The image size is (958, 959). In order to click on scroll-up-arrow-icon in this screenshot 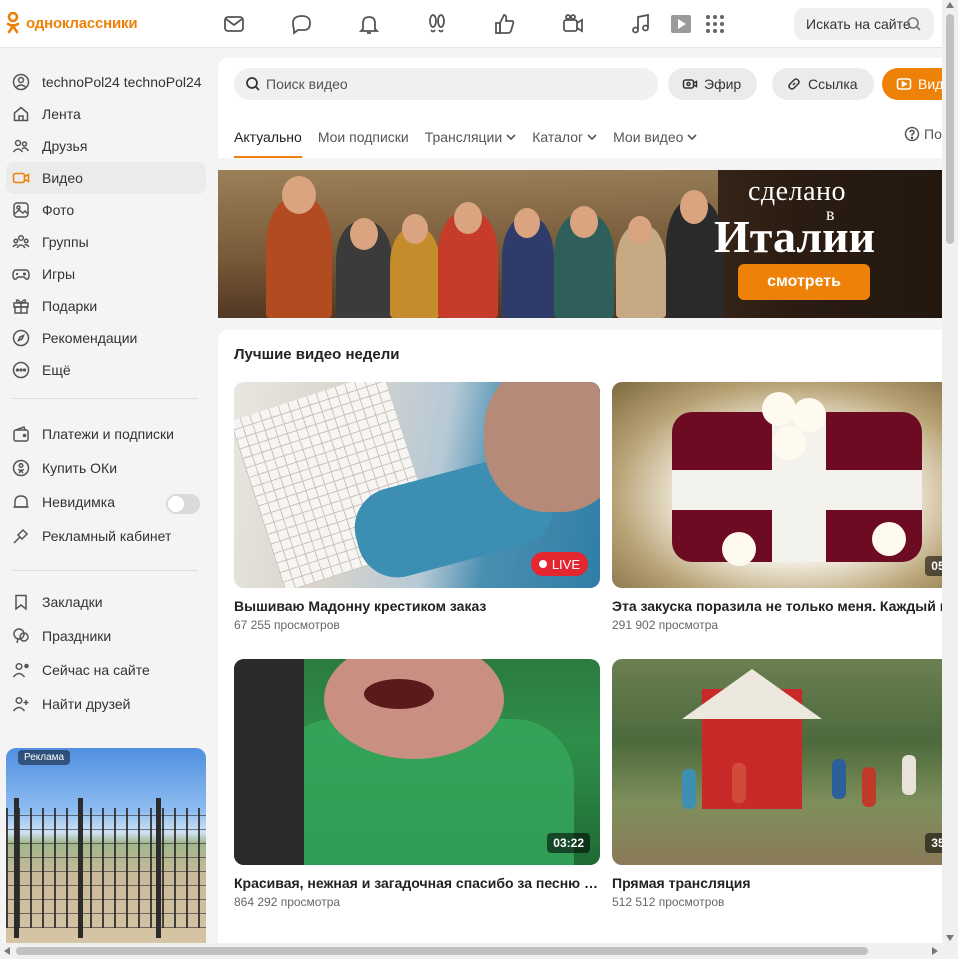, I will do `click(950, 5)`.